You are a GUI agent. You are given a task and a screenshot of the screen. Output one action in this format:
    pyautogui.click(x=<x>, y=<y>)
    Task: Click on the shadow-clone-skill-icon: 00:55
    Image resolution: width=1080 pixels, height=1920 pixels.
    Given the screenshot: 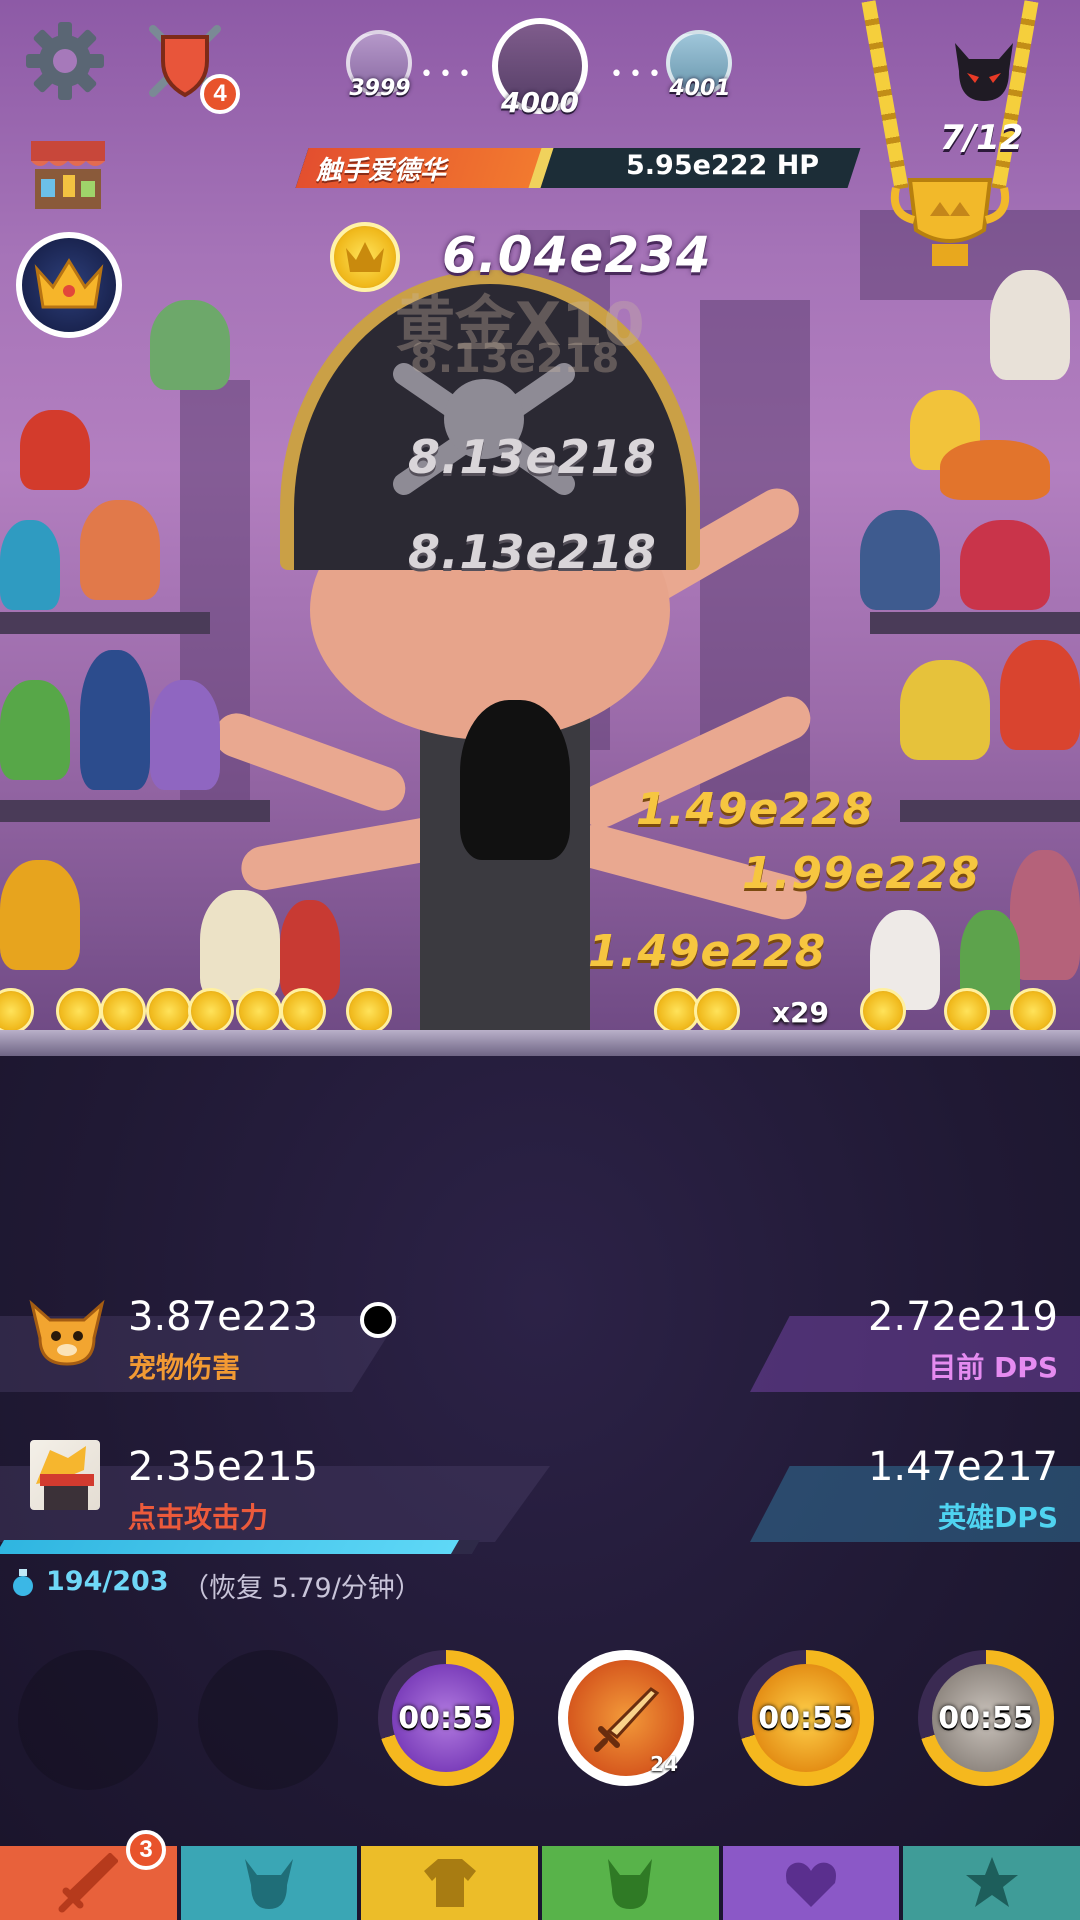 What is the action you would take?
    pyautogui.click(x=986, y=1718)
    